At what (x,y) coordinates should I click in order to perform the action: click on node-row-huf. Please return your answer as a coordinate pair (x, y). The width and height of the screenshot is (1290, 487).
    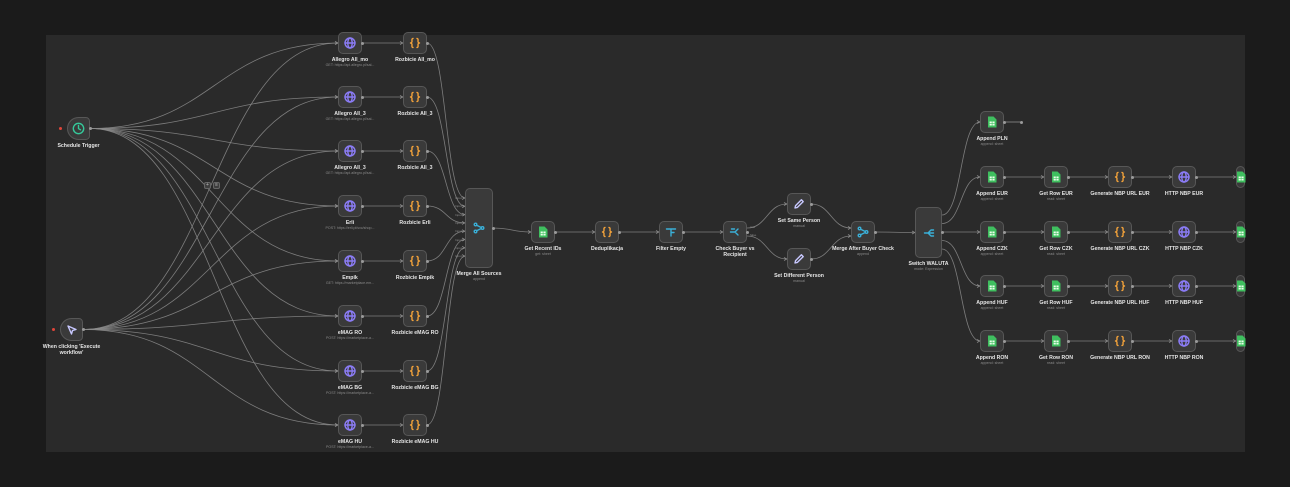
    Looking at the image, I should click on (1056, 286).